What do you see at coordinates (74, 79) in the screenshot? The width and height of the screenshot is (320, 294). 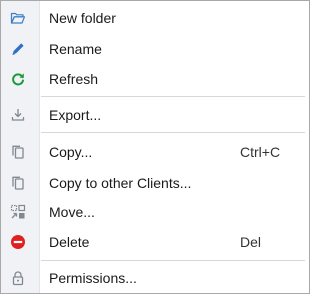 I see `menu-item-label: Refresh` at bounding box center [74, 79].